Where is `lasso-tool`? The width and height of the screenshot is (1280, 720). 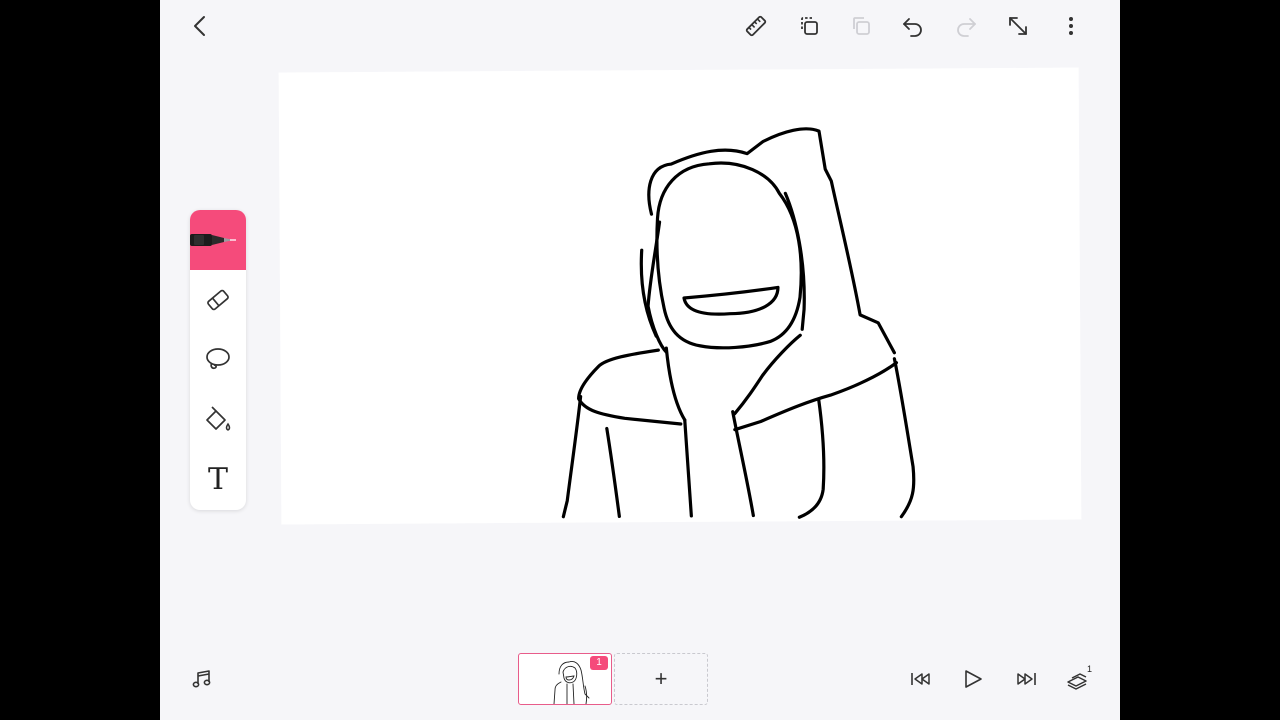 lasso-tool is located at coordinates (218, 360).